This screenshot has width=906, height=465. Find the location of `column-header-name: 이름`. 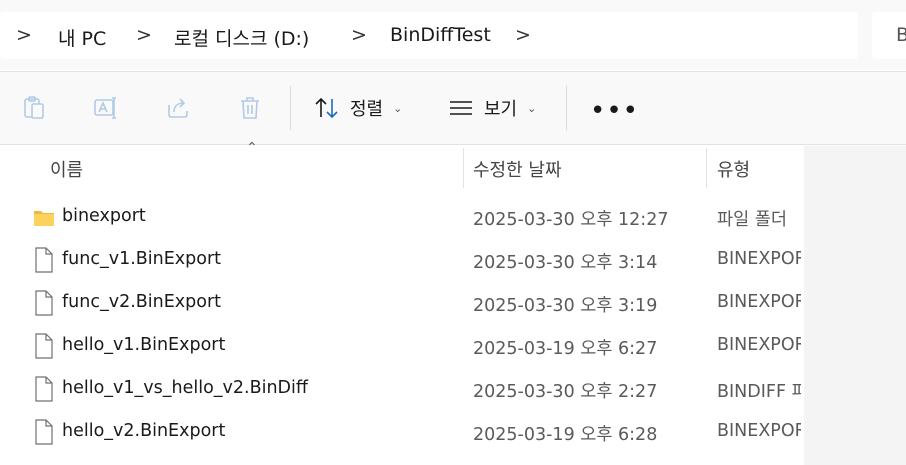

column-header-name: 이름 is located at coordinates (66, 169).